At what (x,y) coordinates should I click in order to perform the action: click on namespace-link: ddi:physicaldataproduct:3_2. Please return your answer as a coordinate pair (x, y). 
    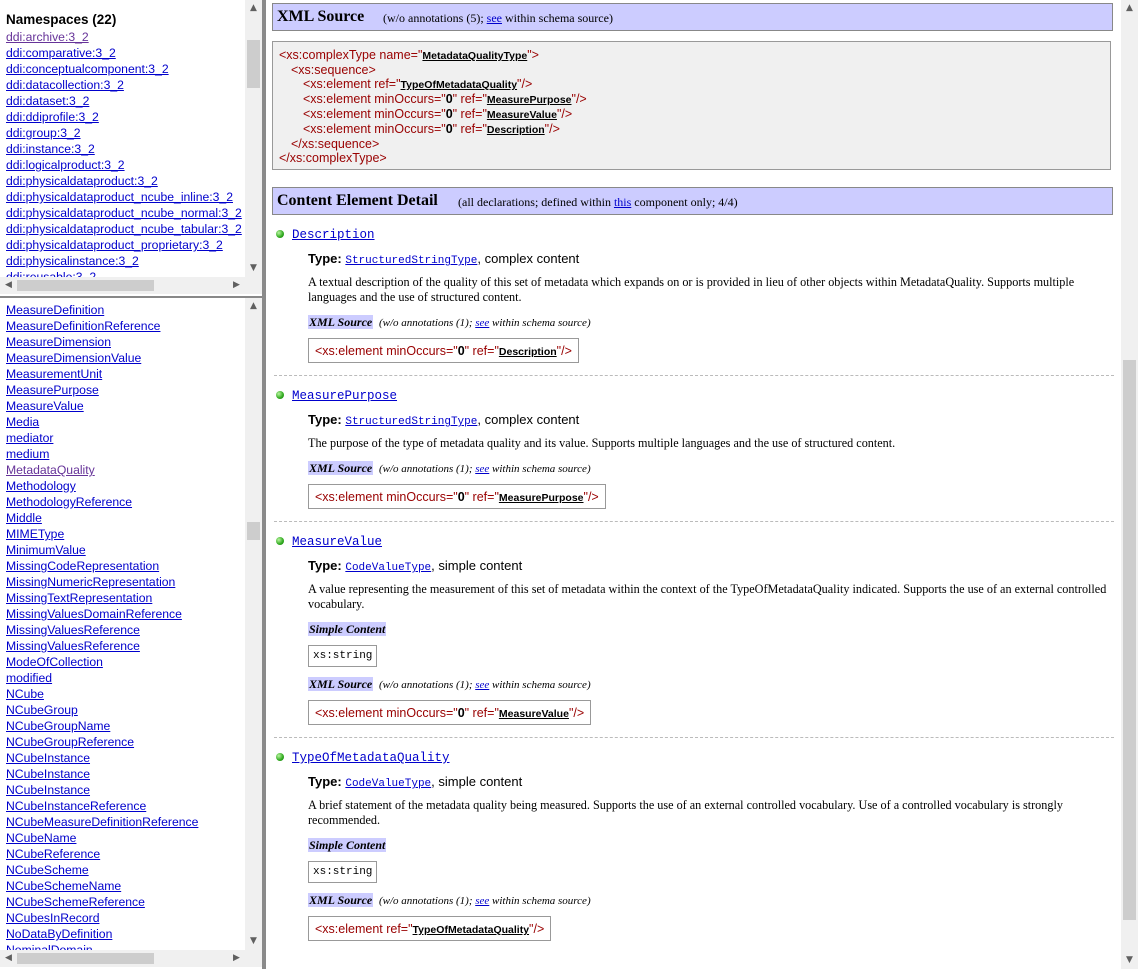
    Looking at the image, I should click on (122, 181).